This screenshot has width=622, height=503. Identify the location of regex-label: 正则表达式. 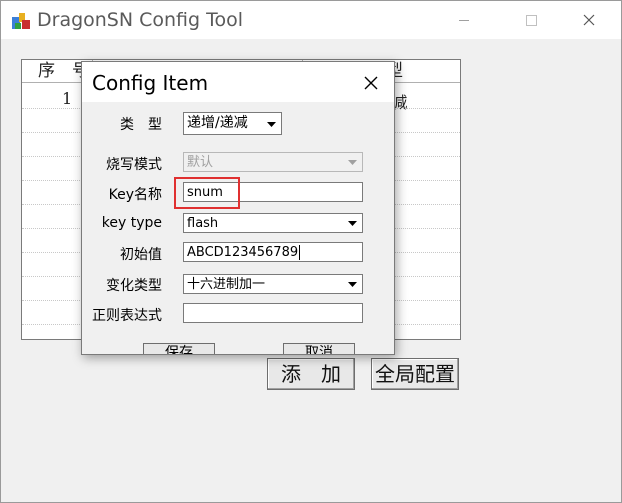
(127, 316).